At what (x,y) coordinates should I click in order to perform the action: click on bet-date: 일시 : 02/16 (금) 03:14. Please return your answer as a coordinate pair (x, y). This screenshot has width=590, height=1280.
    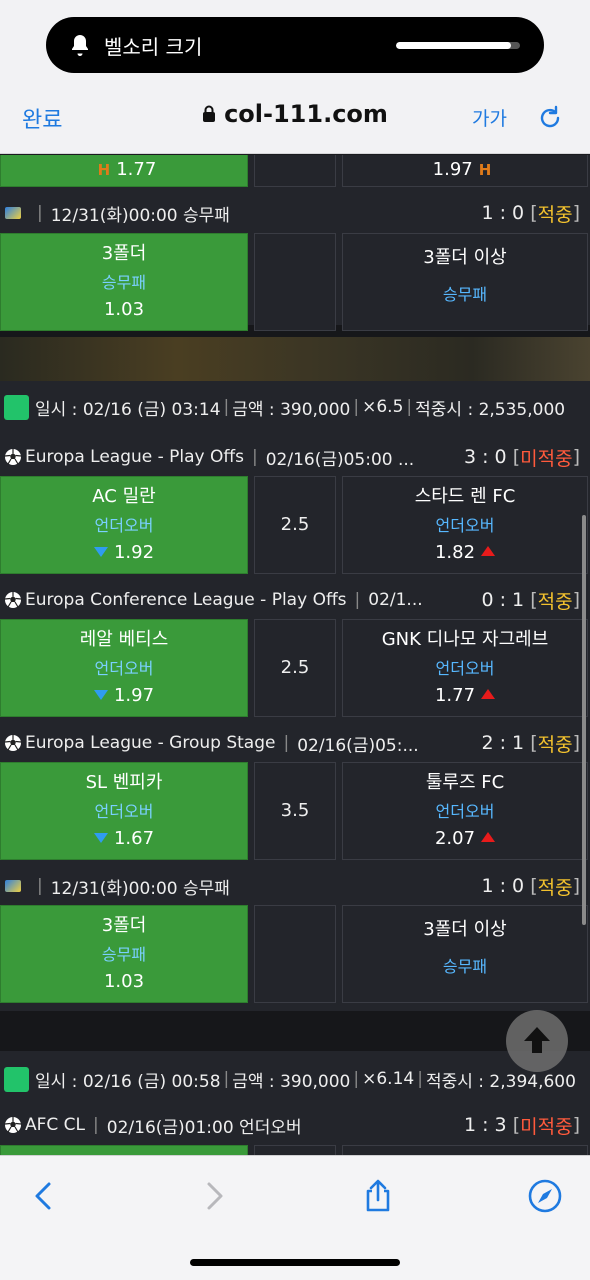
    Looking at the image, I should click on (128, 409).